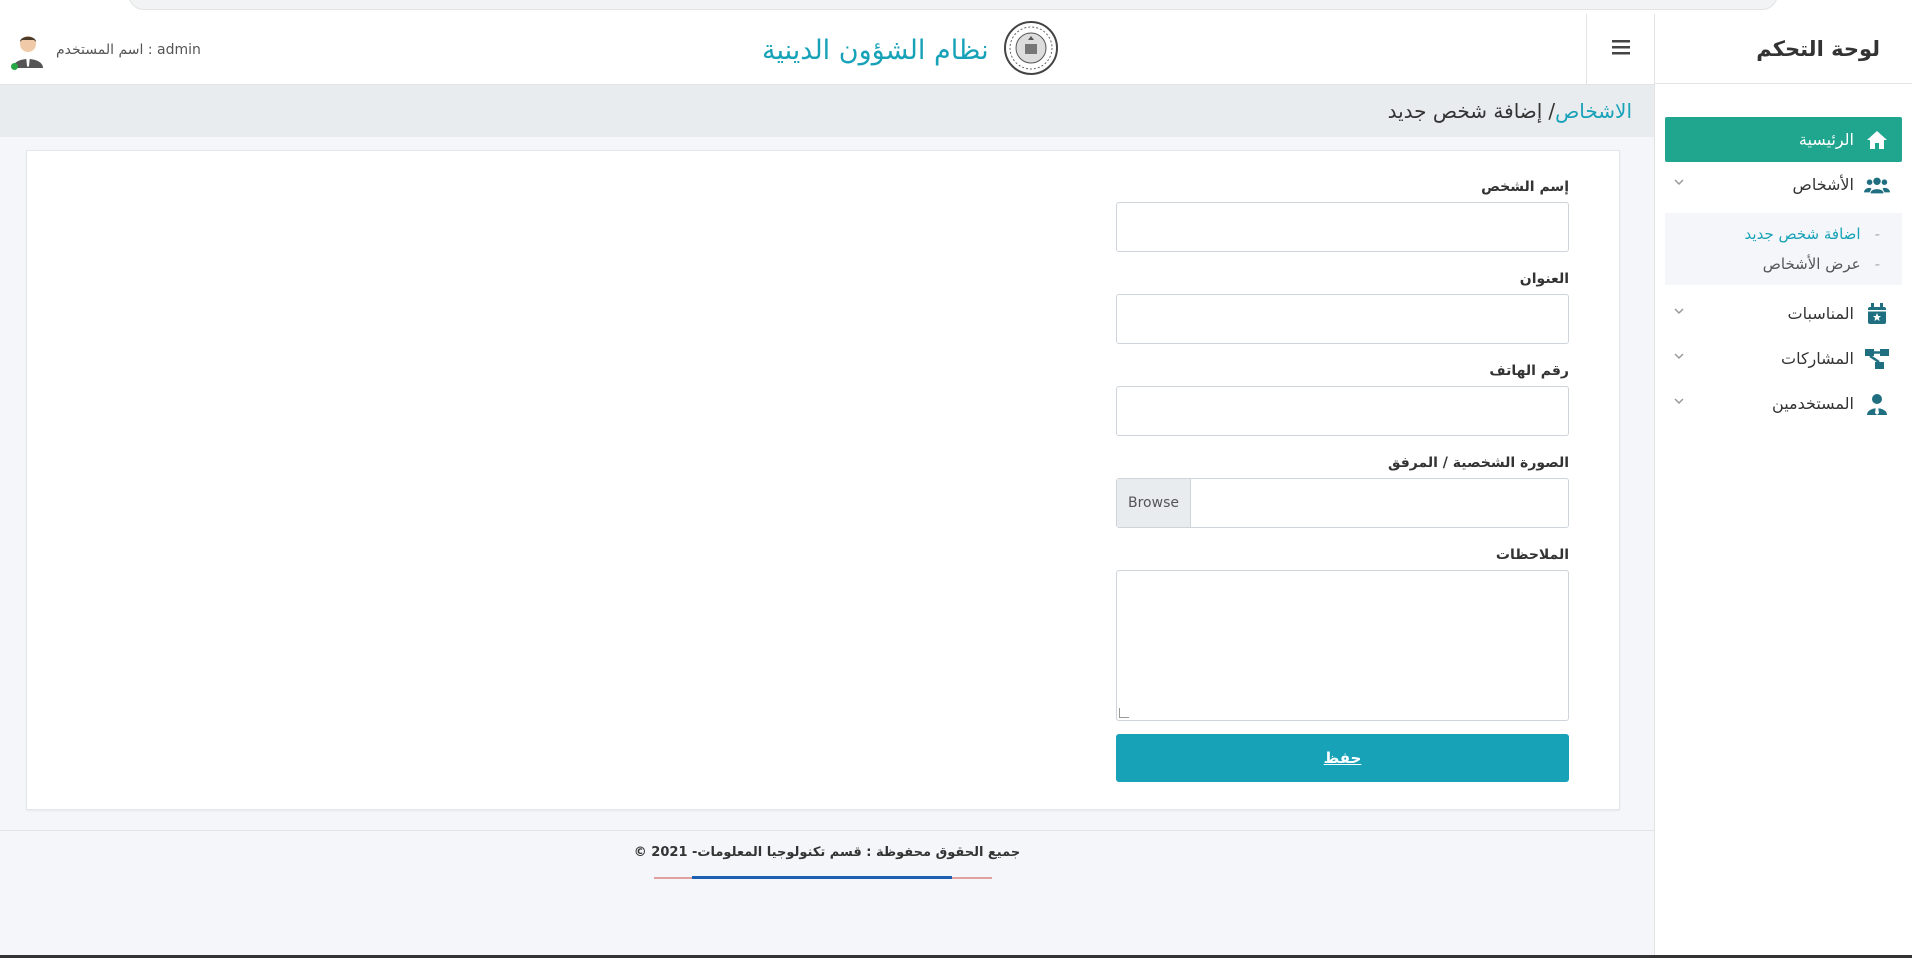  What do you see at coordinates (28, 51) in the screenshot?
I see `avatar` at bounding box center [28, 51].